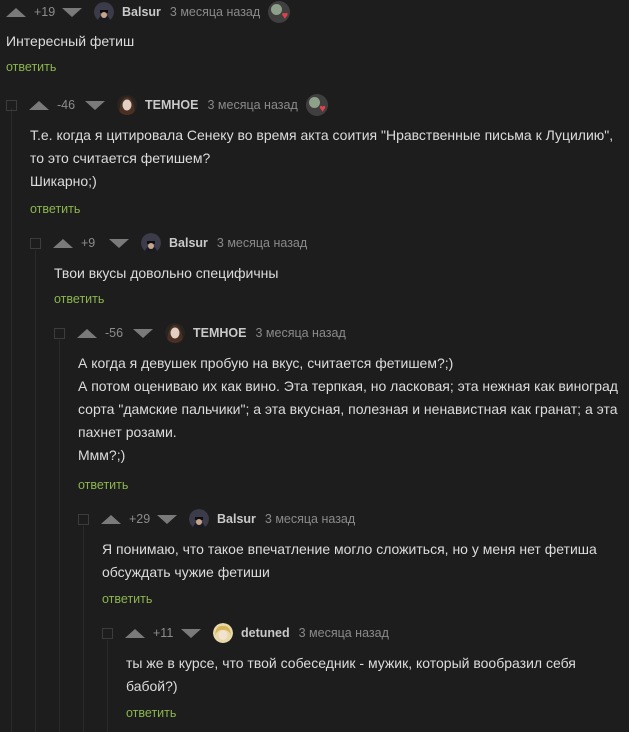 The height and width of the screenshot is (732, 629). I want to click on comment-header: -56 ТЕМНОЕ 3 месяца назад, so click(204, 333).